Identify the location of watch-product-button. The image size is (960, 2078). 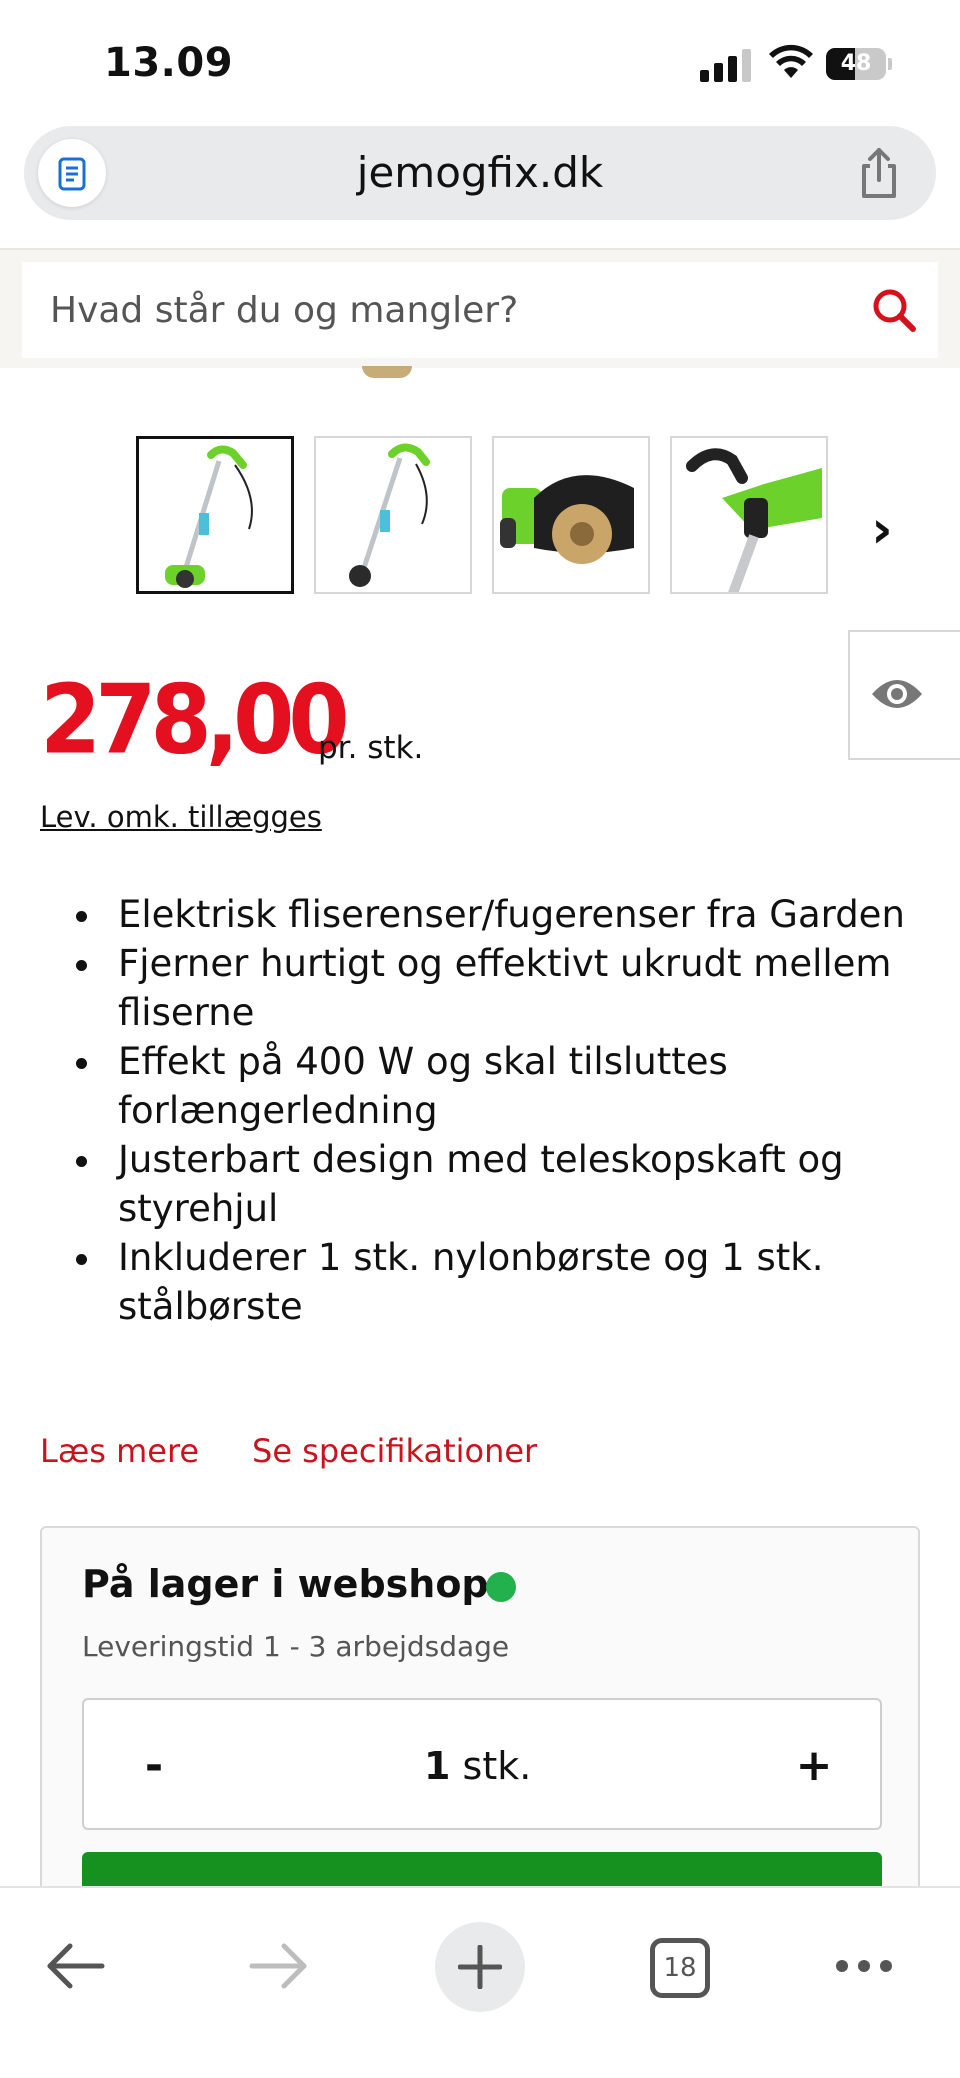
(904, 695).